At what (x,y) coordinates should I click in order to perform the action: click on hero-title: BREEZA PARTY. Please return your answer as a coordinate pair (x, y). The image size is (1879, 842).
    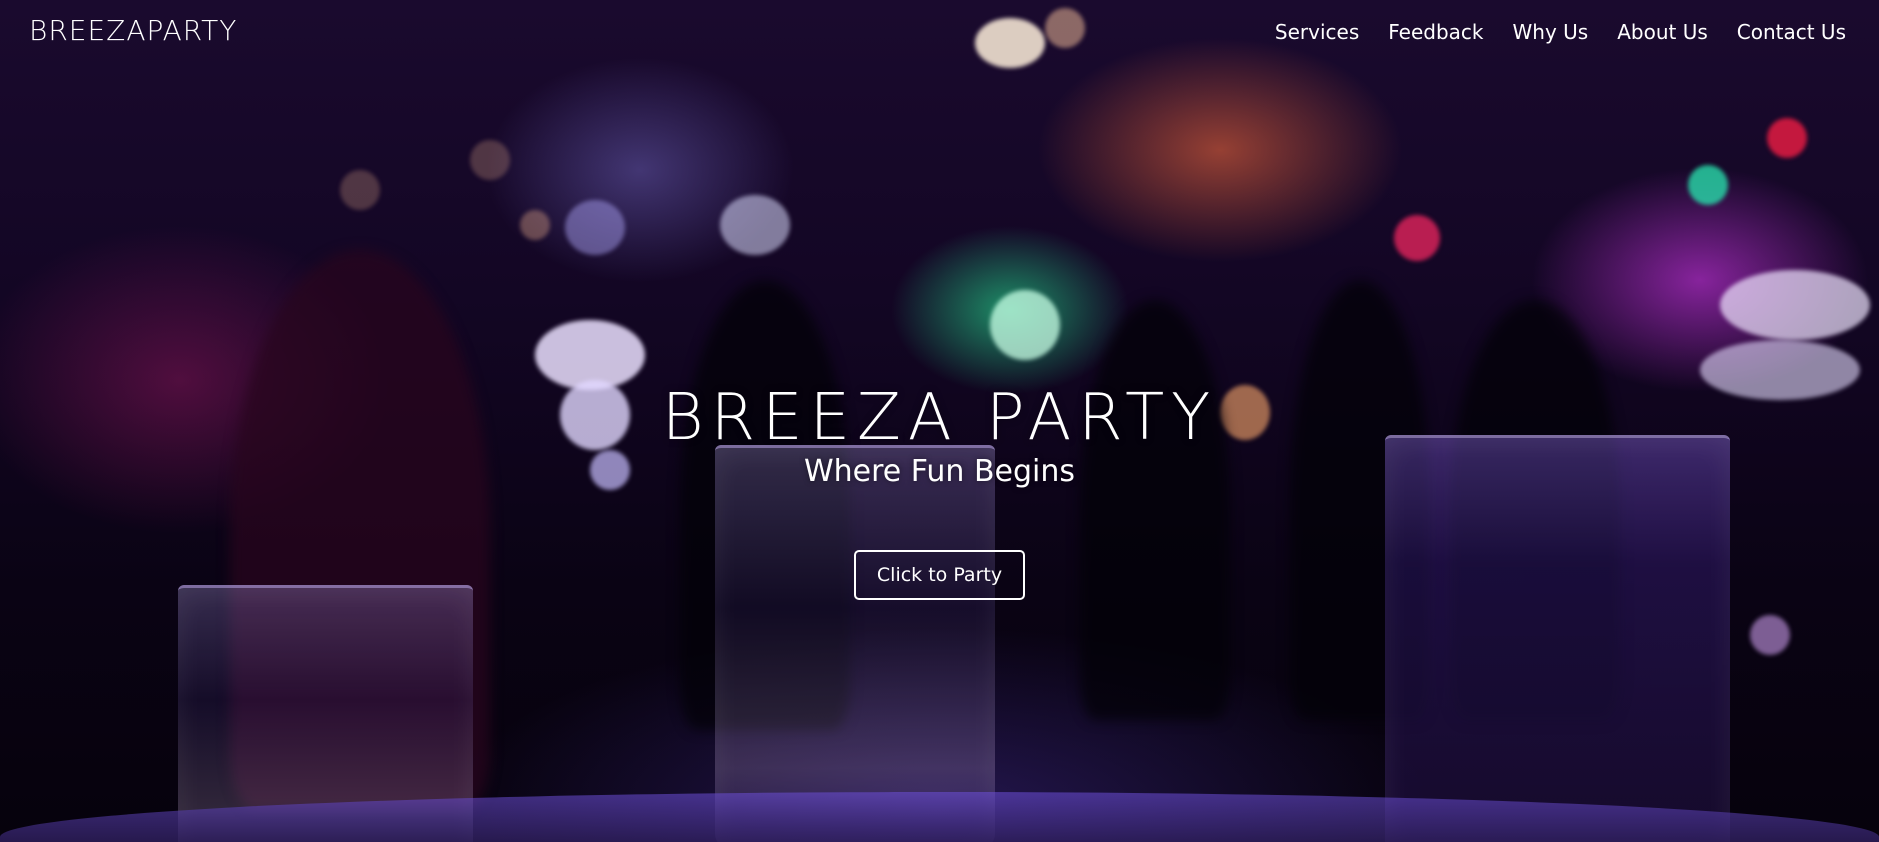
    Looking at the image, I should click on (939, 418).